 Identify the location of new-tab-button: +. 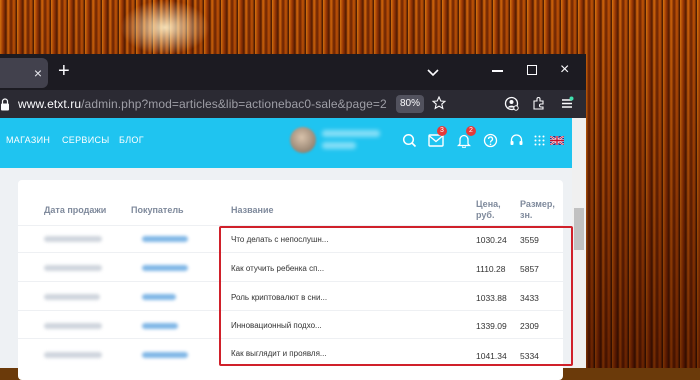
(64, 71).